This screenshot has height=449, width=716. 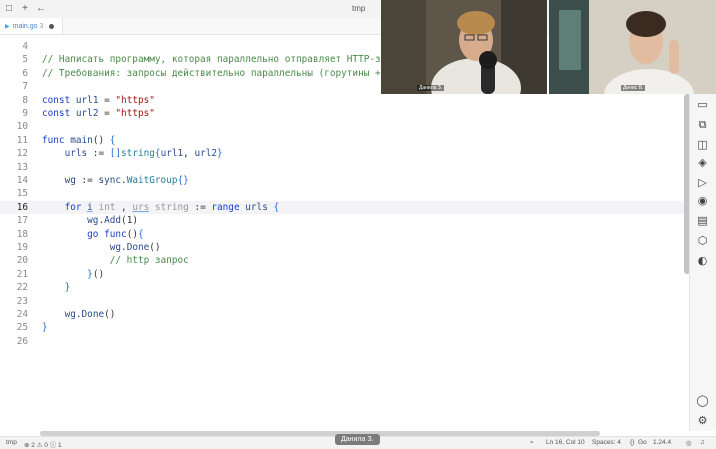 What do you see at coordinates (138, 154) in the screenshot?
I see `code-token: string` at bounding box center [138, 154].